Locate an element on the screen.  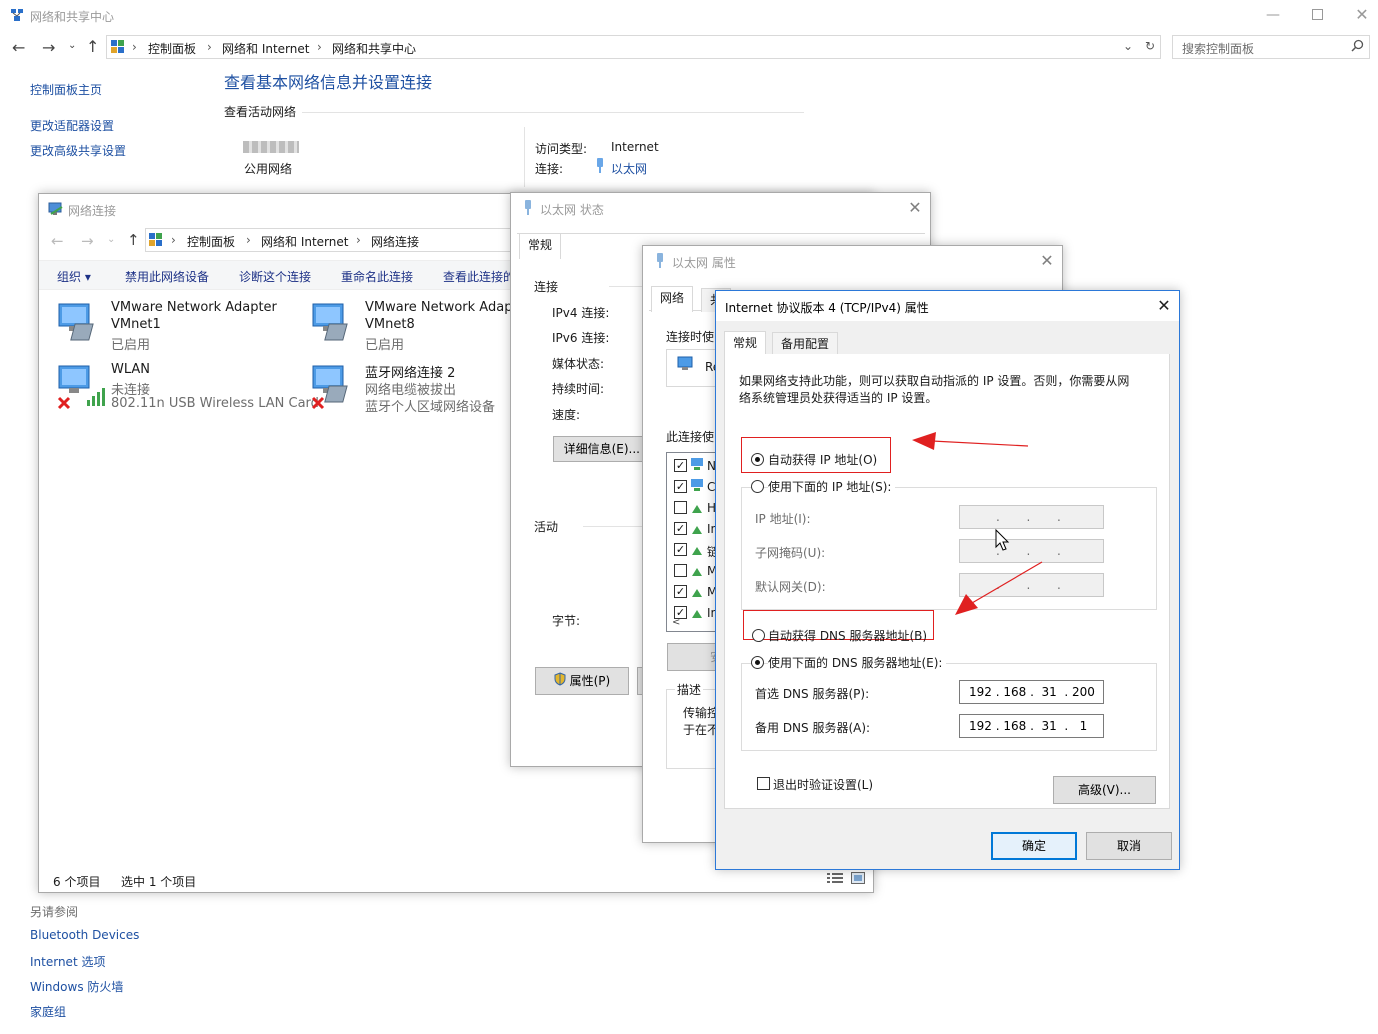
annotation-overlay is located at coordinates (977, 523).